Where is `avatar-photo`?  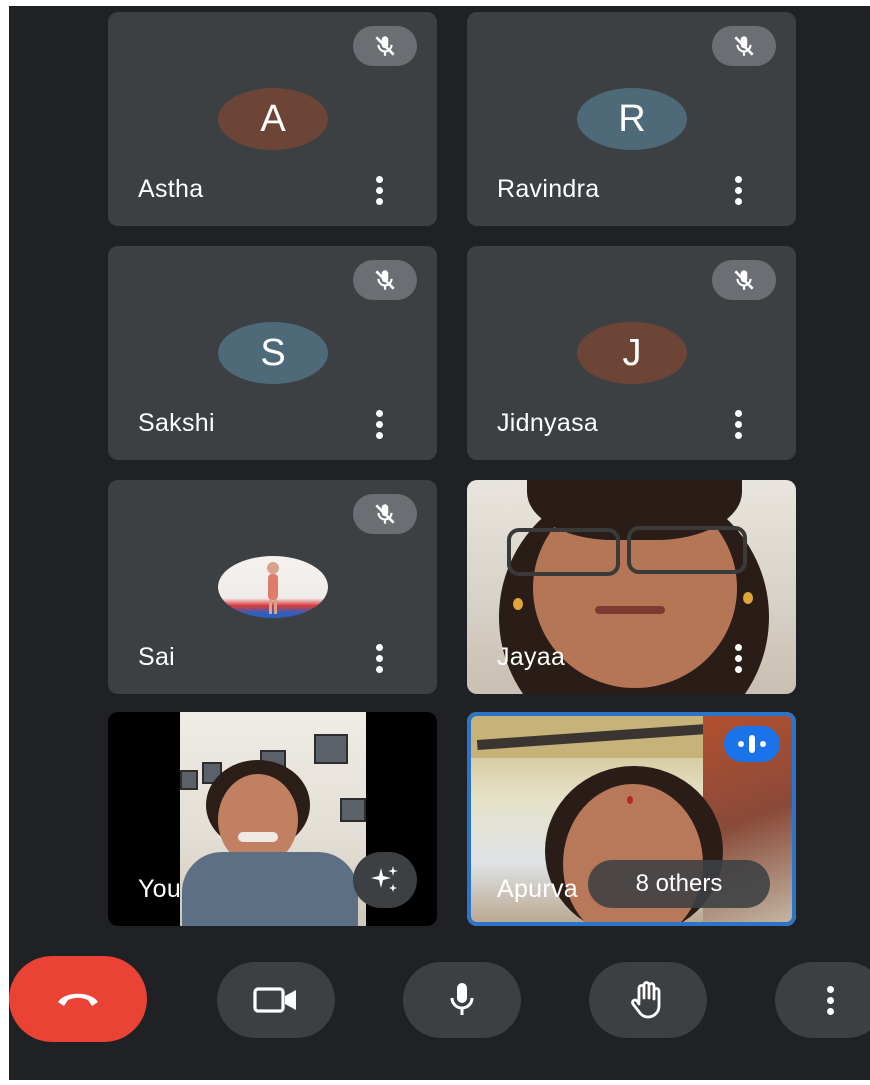
avatar-photo is located at coordinates (273, 587).